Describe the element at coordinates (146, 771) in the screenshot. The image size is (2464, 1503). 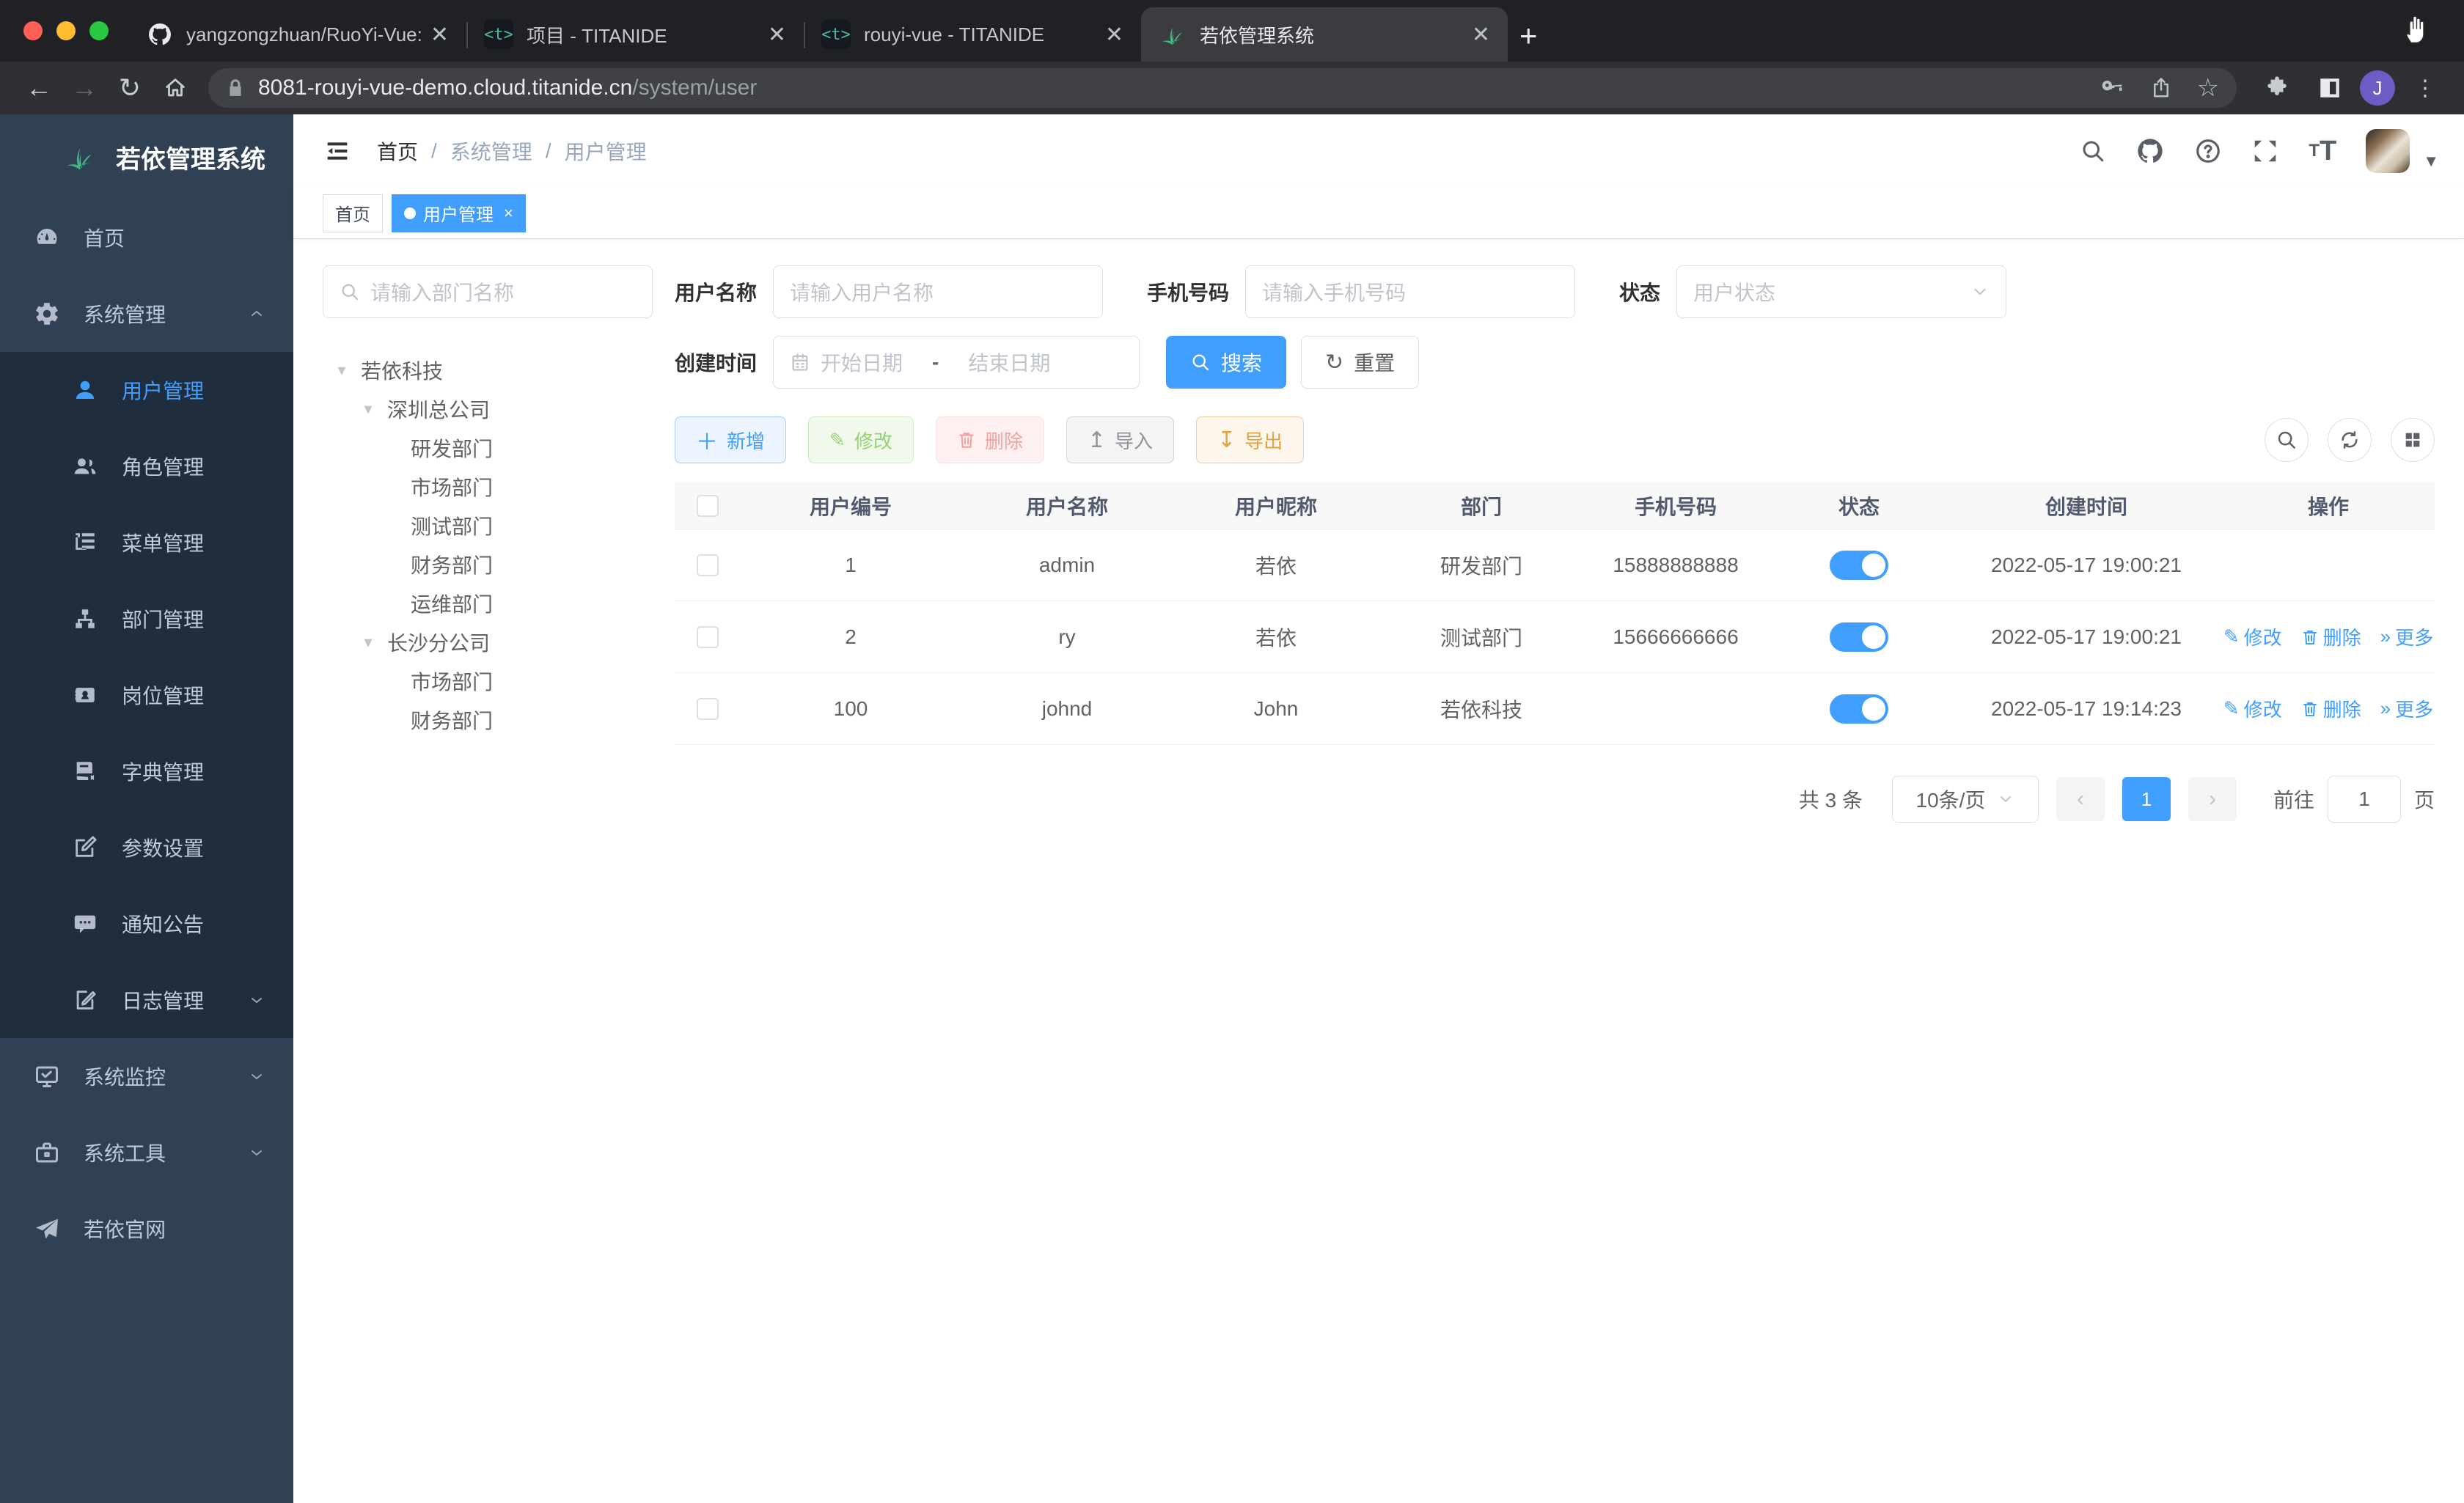
I see `sidebar-item-dict: 字典管理` at that location.